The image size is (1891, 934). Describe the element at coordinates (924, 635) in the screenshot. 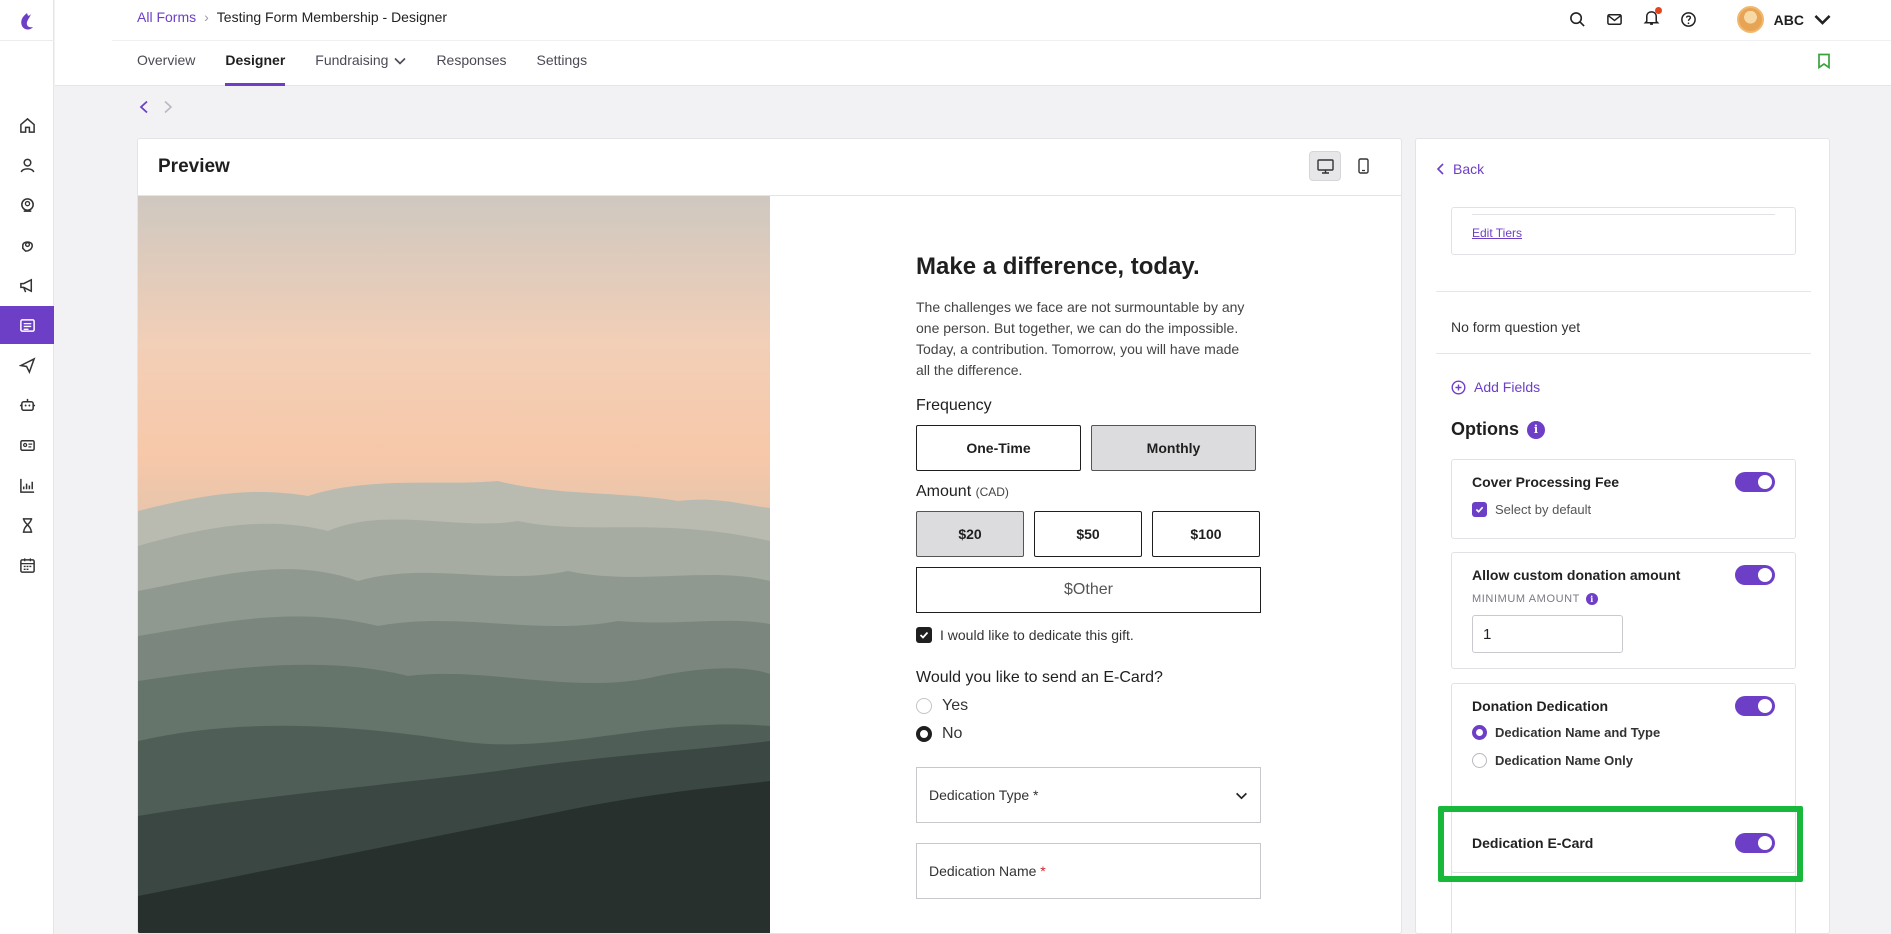

I see `checkmark-icon` at that location.